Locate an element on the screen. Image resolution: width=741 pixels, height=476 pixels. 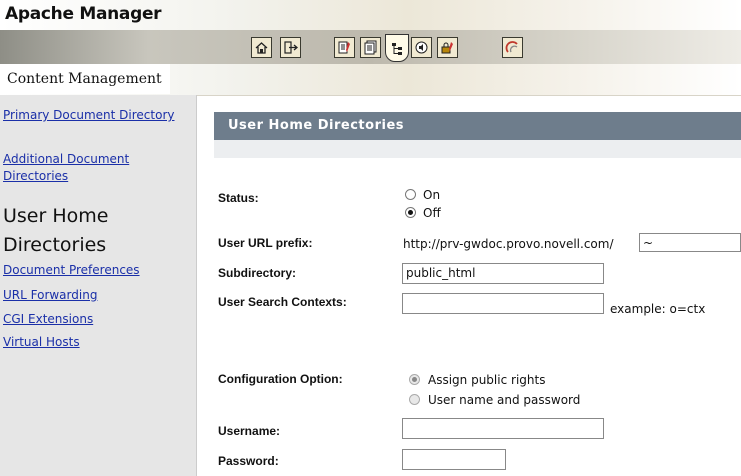
exit-button is located at coordinates (290, 47).